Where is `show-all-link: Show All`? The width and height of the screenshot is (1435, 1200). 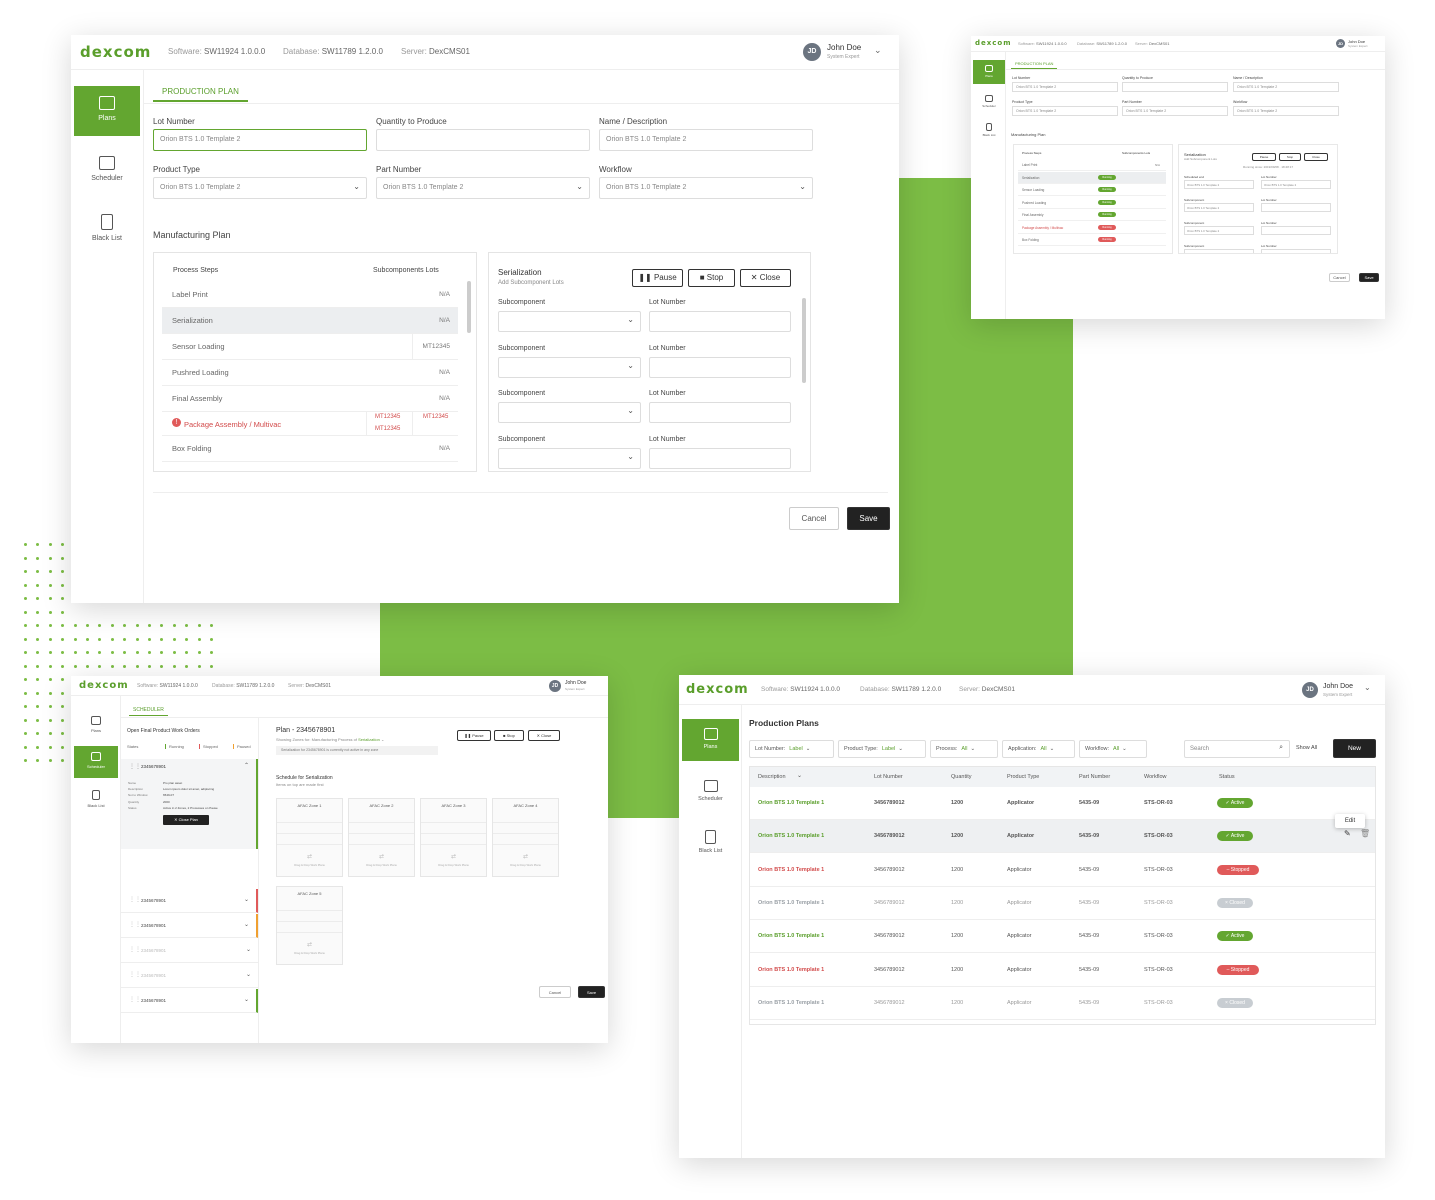 show-all-link: Show All is located at coordinates (1306, 748).